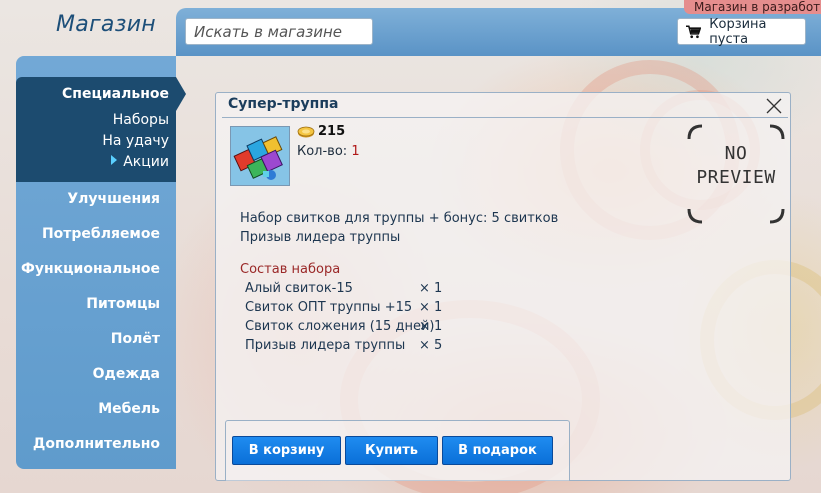  Describe the element at coordinates (283, 104) in the screenshot. I see `product-title: Супер-труппа` at that location.